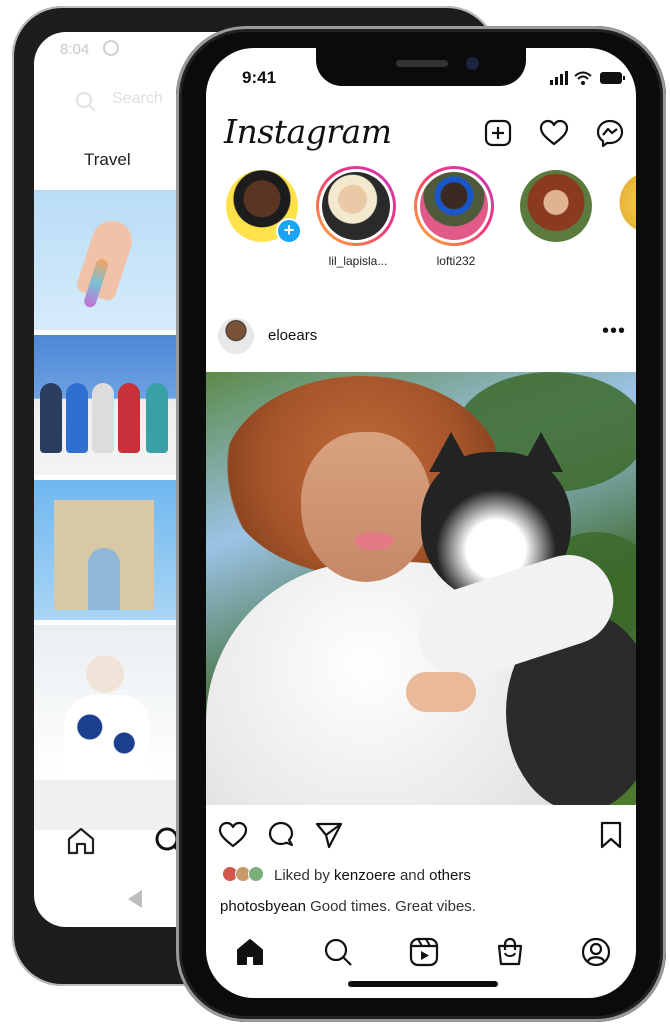  Describe the element at coordinates (262, 206) in the screenshot. I see `story-ring: +` at that location.